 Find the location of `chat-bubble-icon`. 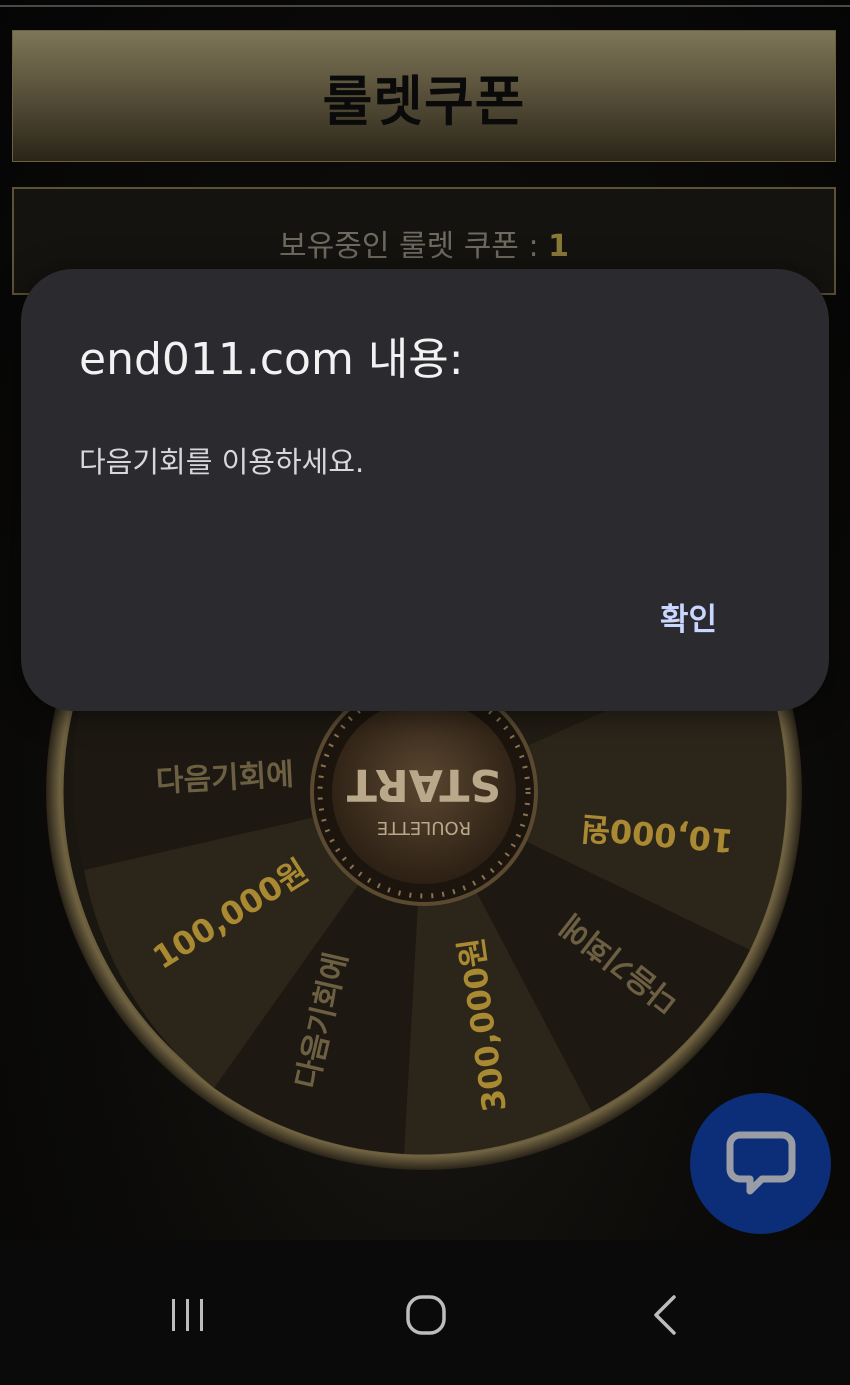

chat-bubble-icon is located at coordinates (760, 1162).